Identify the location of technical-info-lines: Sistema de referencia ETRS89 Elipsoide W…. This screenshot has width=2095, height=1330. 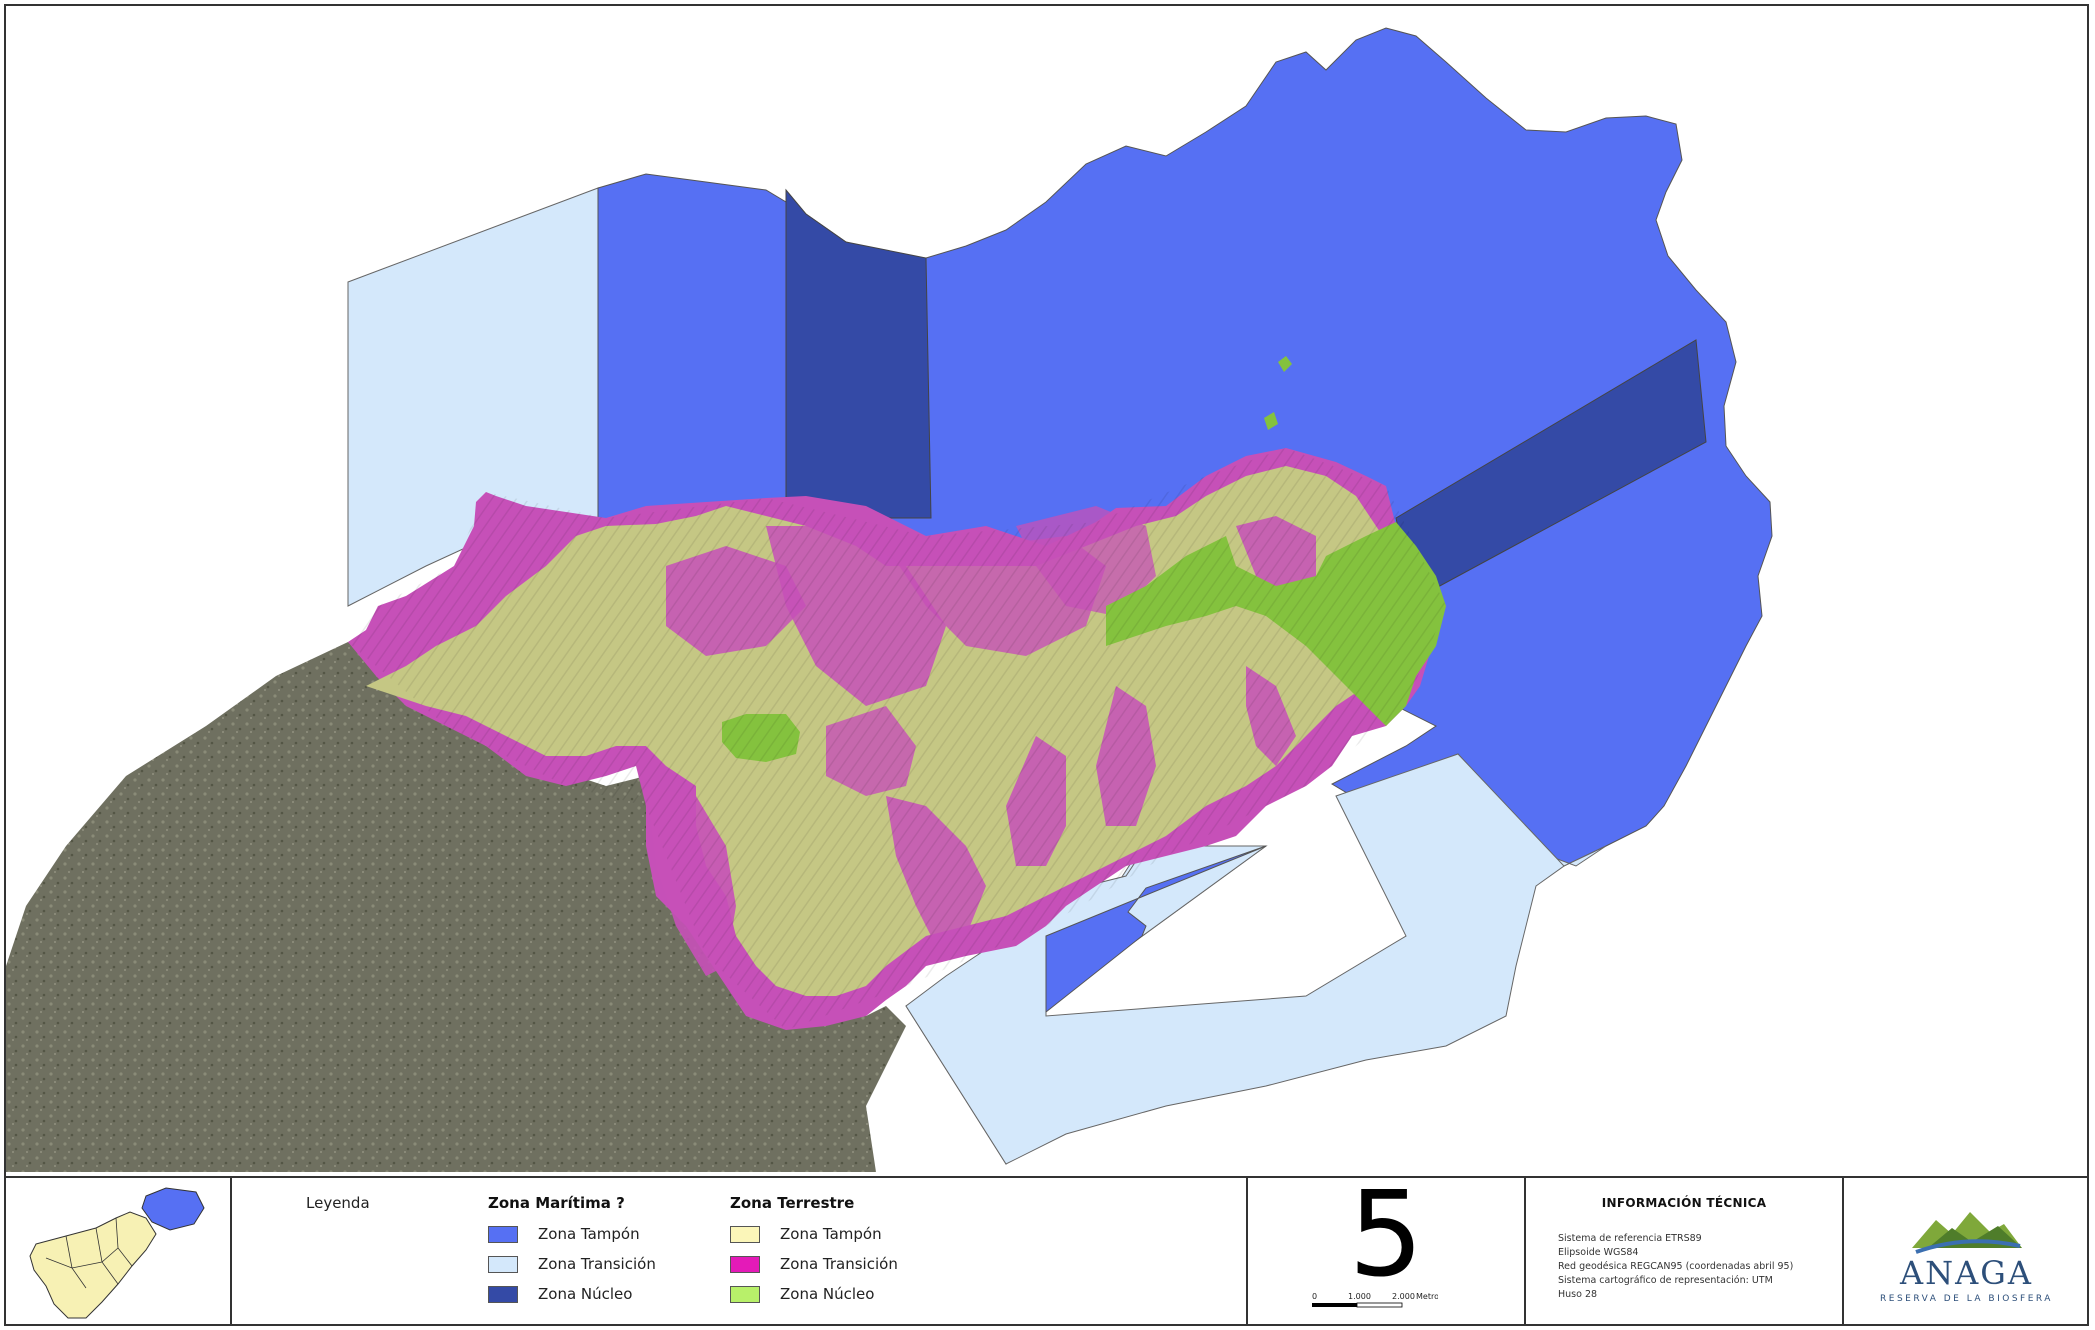
(1675, 1267).